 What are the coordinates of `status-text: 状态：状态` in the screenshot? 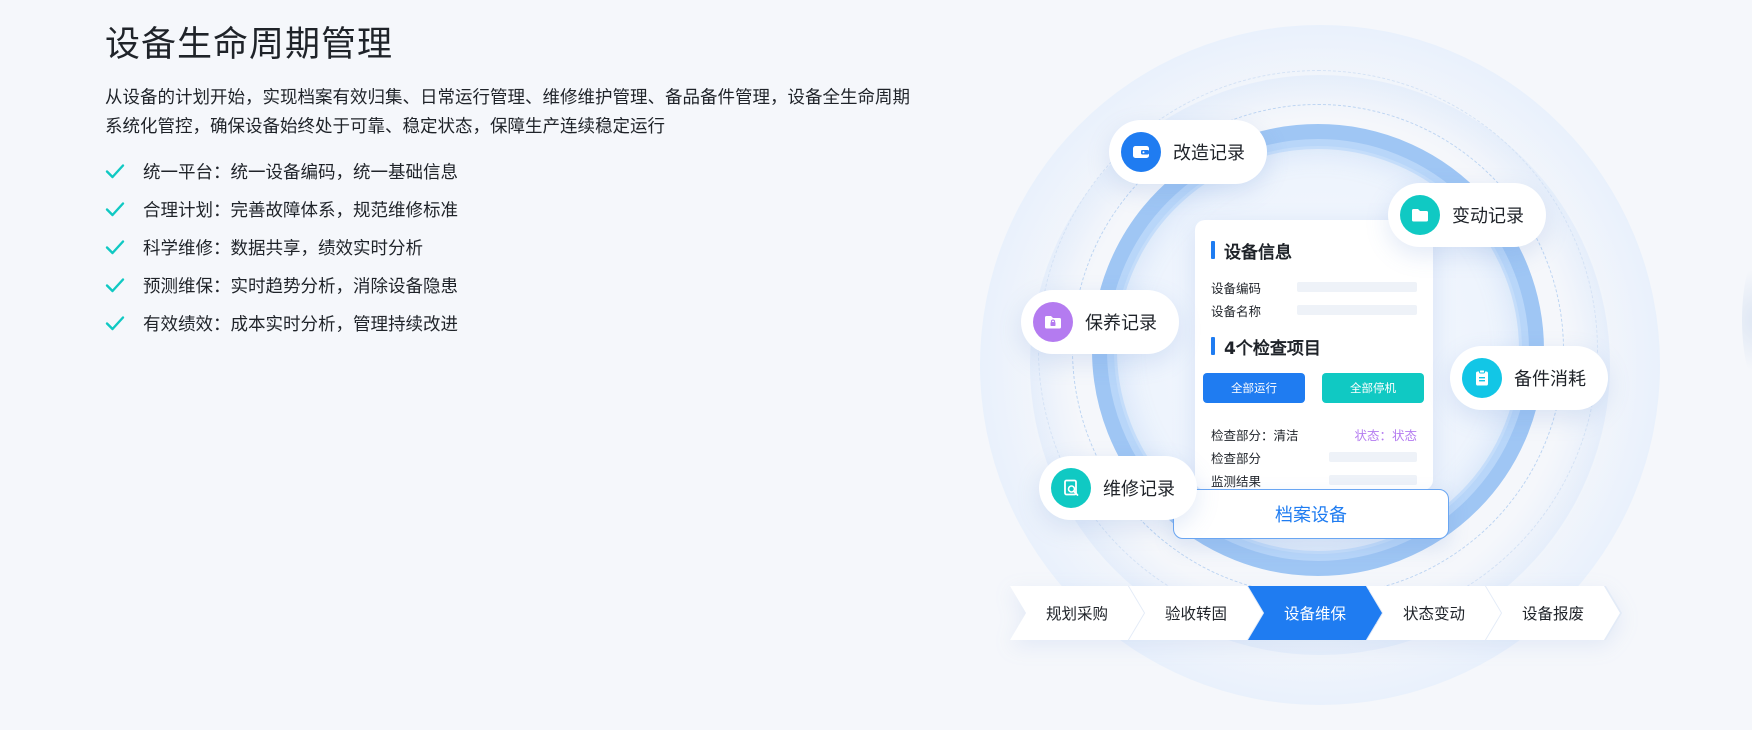 It's located at (1385, 435).